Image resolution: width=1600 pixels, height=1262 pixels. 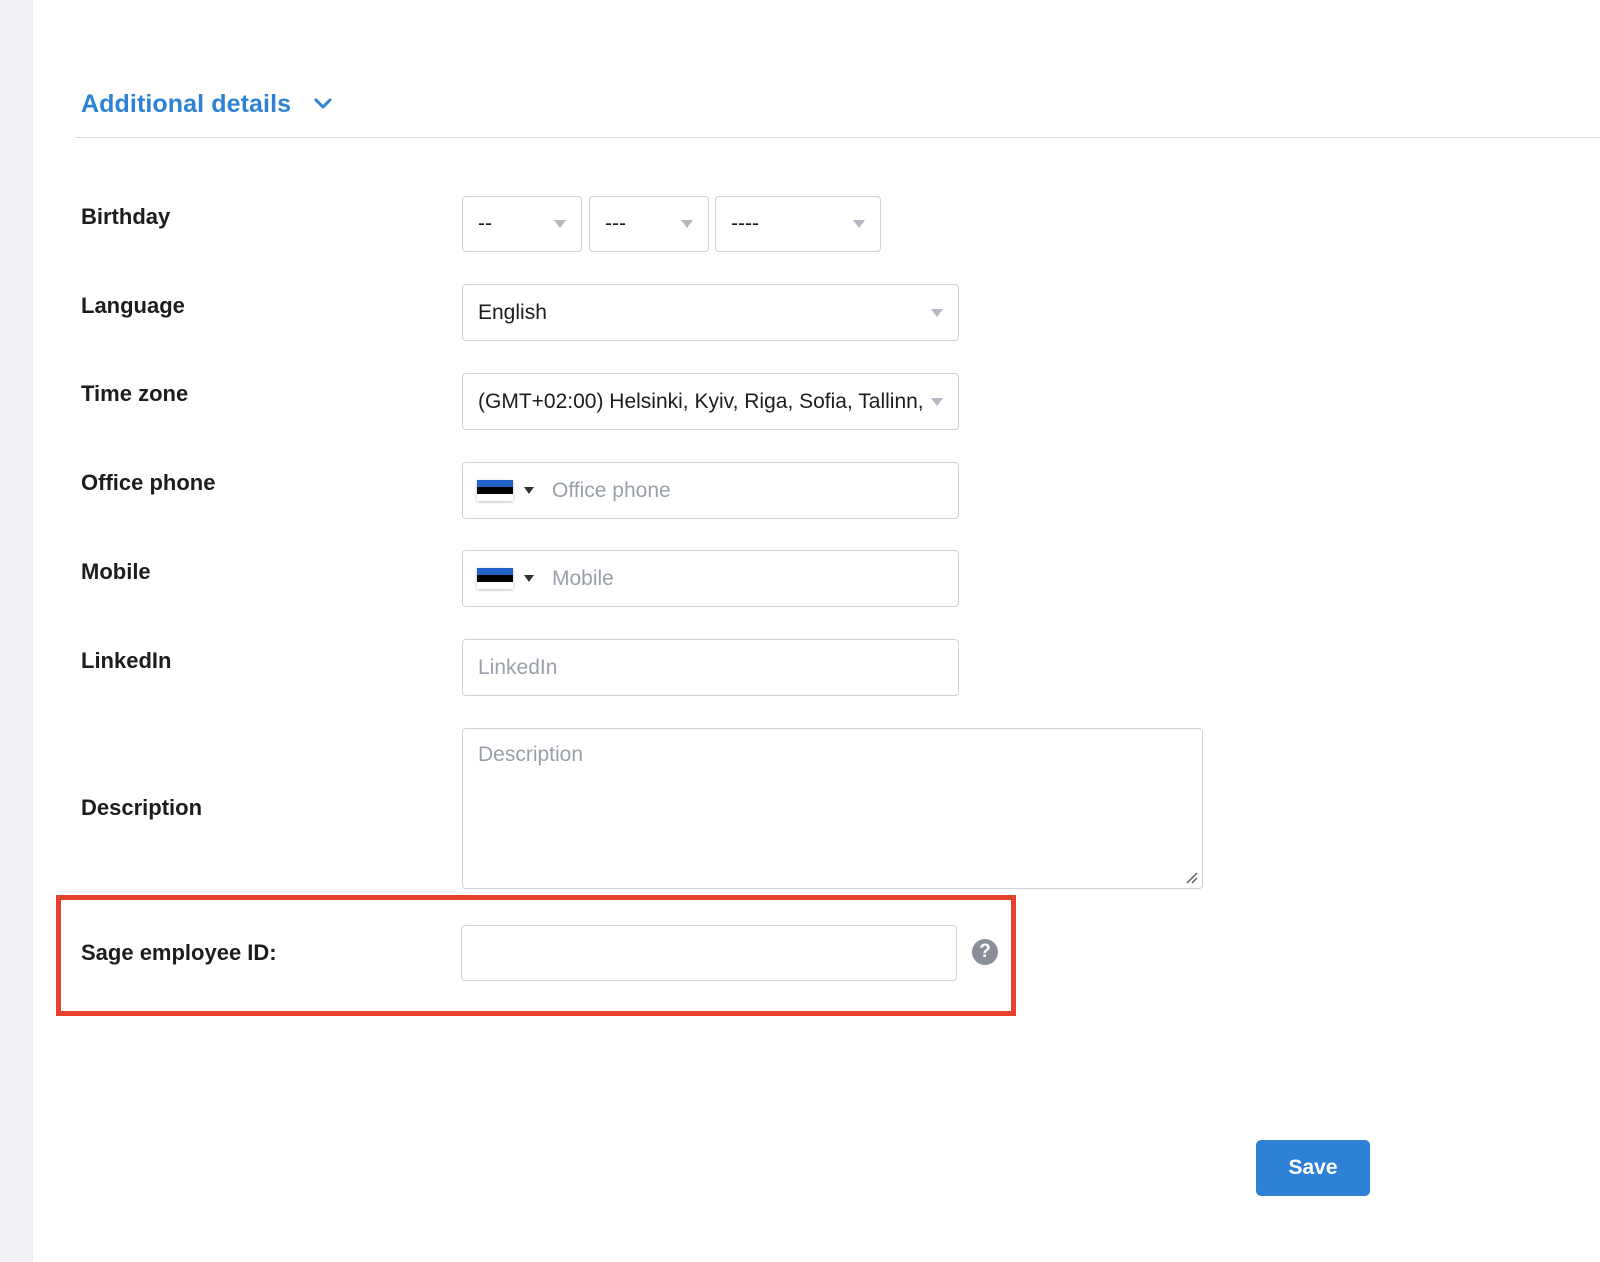 What do you see at coordinates (126, 660) in the screenshot?
I see `linkedin-label: LinkedIn` at bounding box center [126, 660].